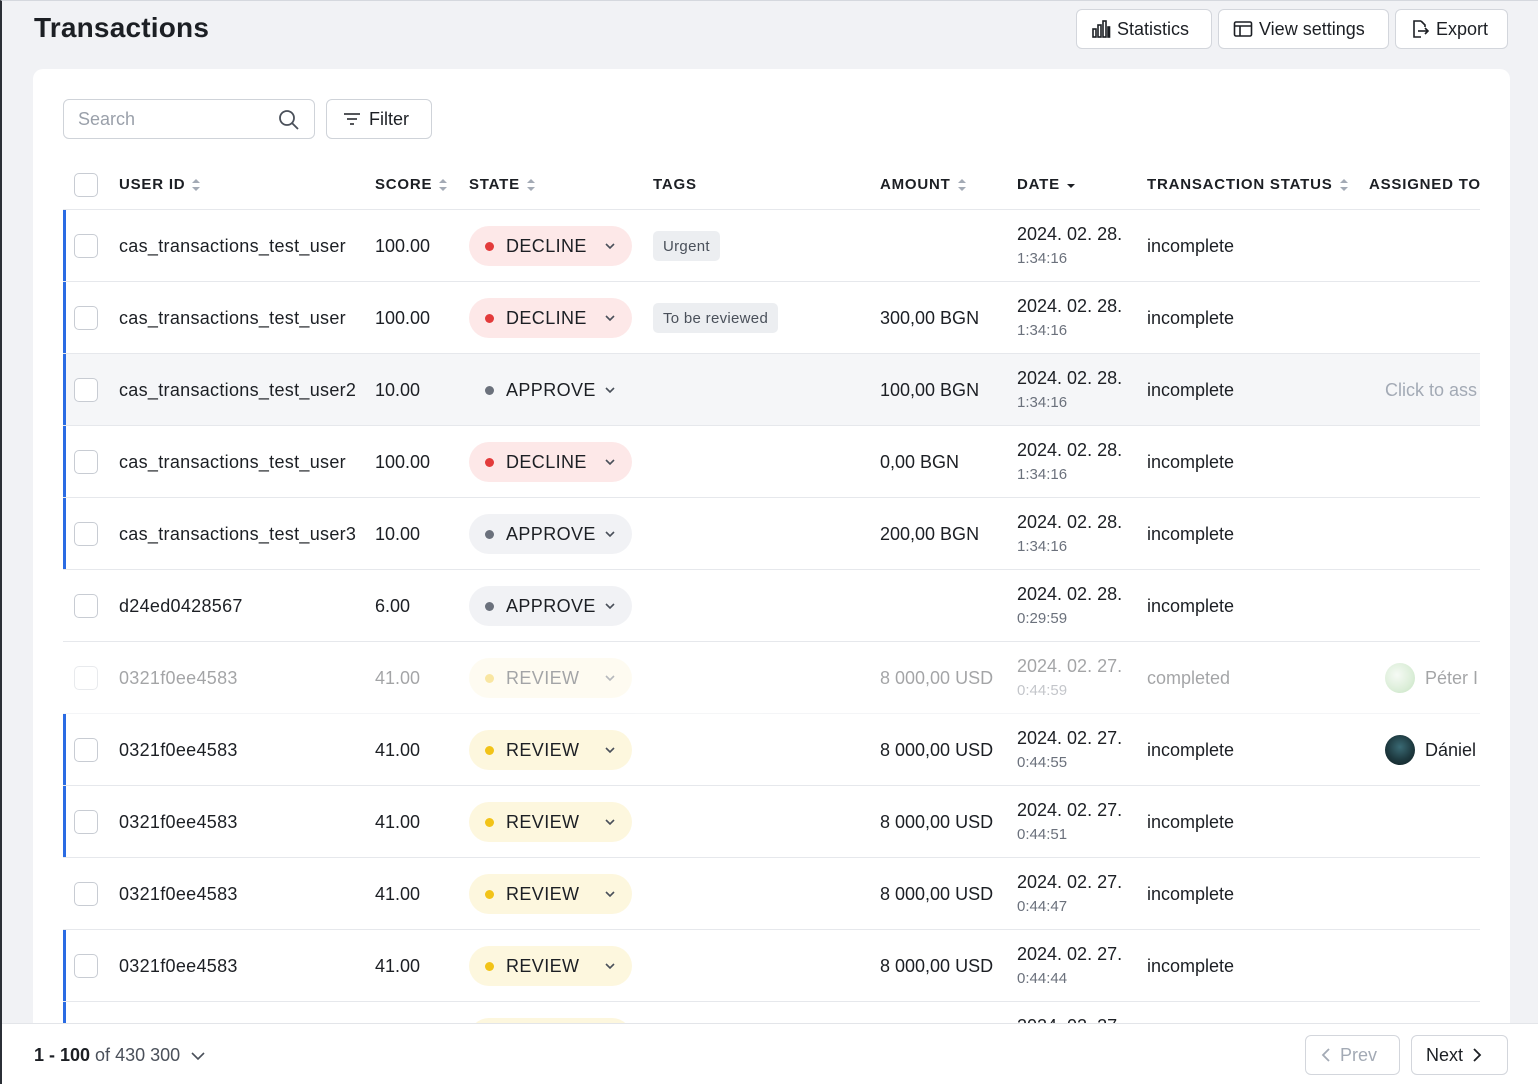 The height and width of the screenshot is (1084, 1538). I want to click on column-header-user-id: USER ID, so click(160, 184).